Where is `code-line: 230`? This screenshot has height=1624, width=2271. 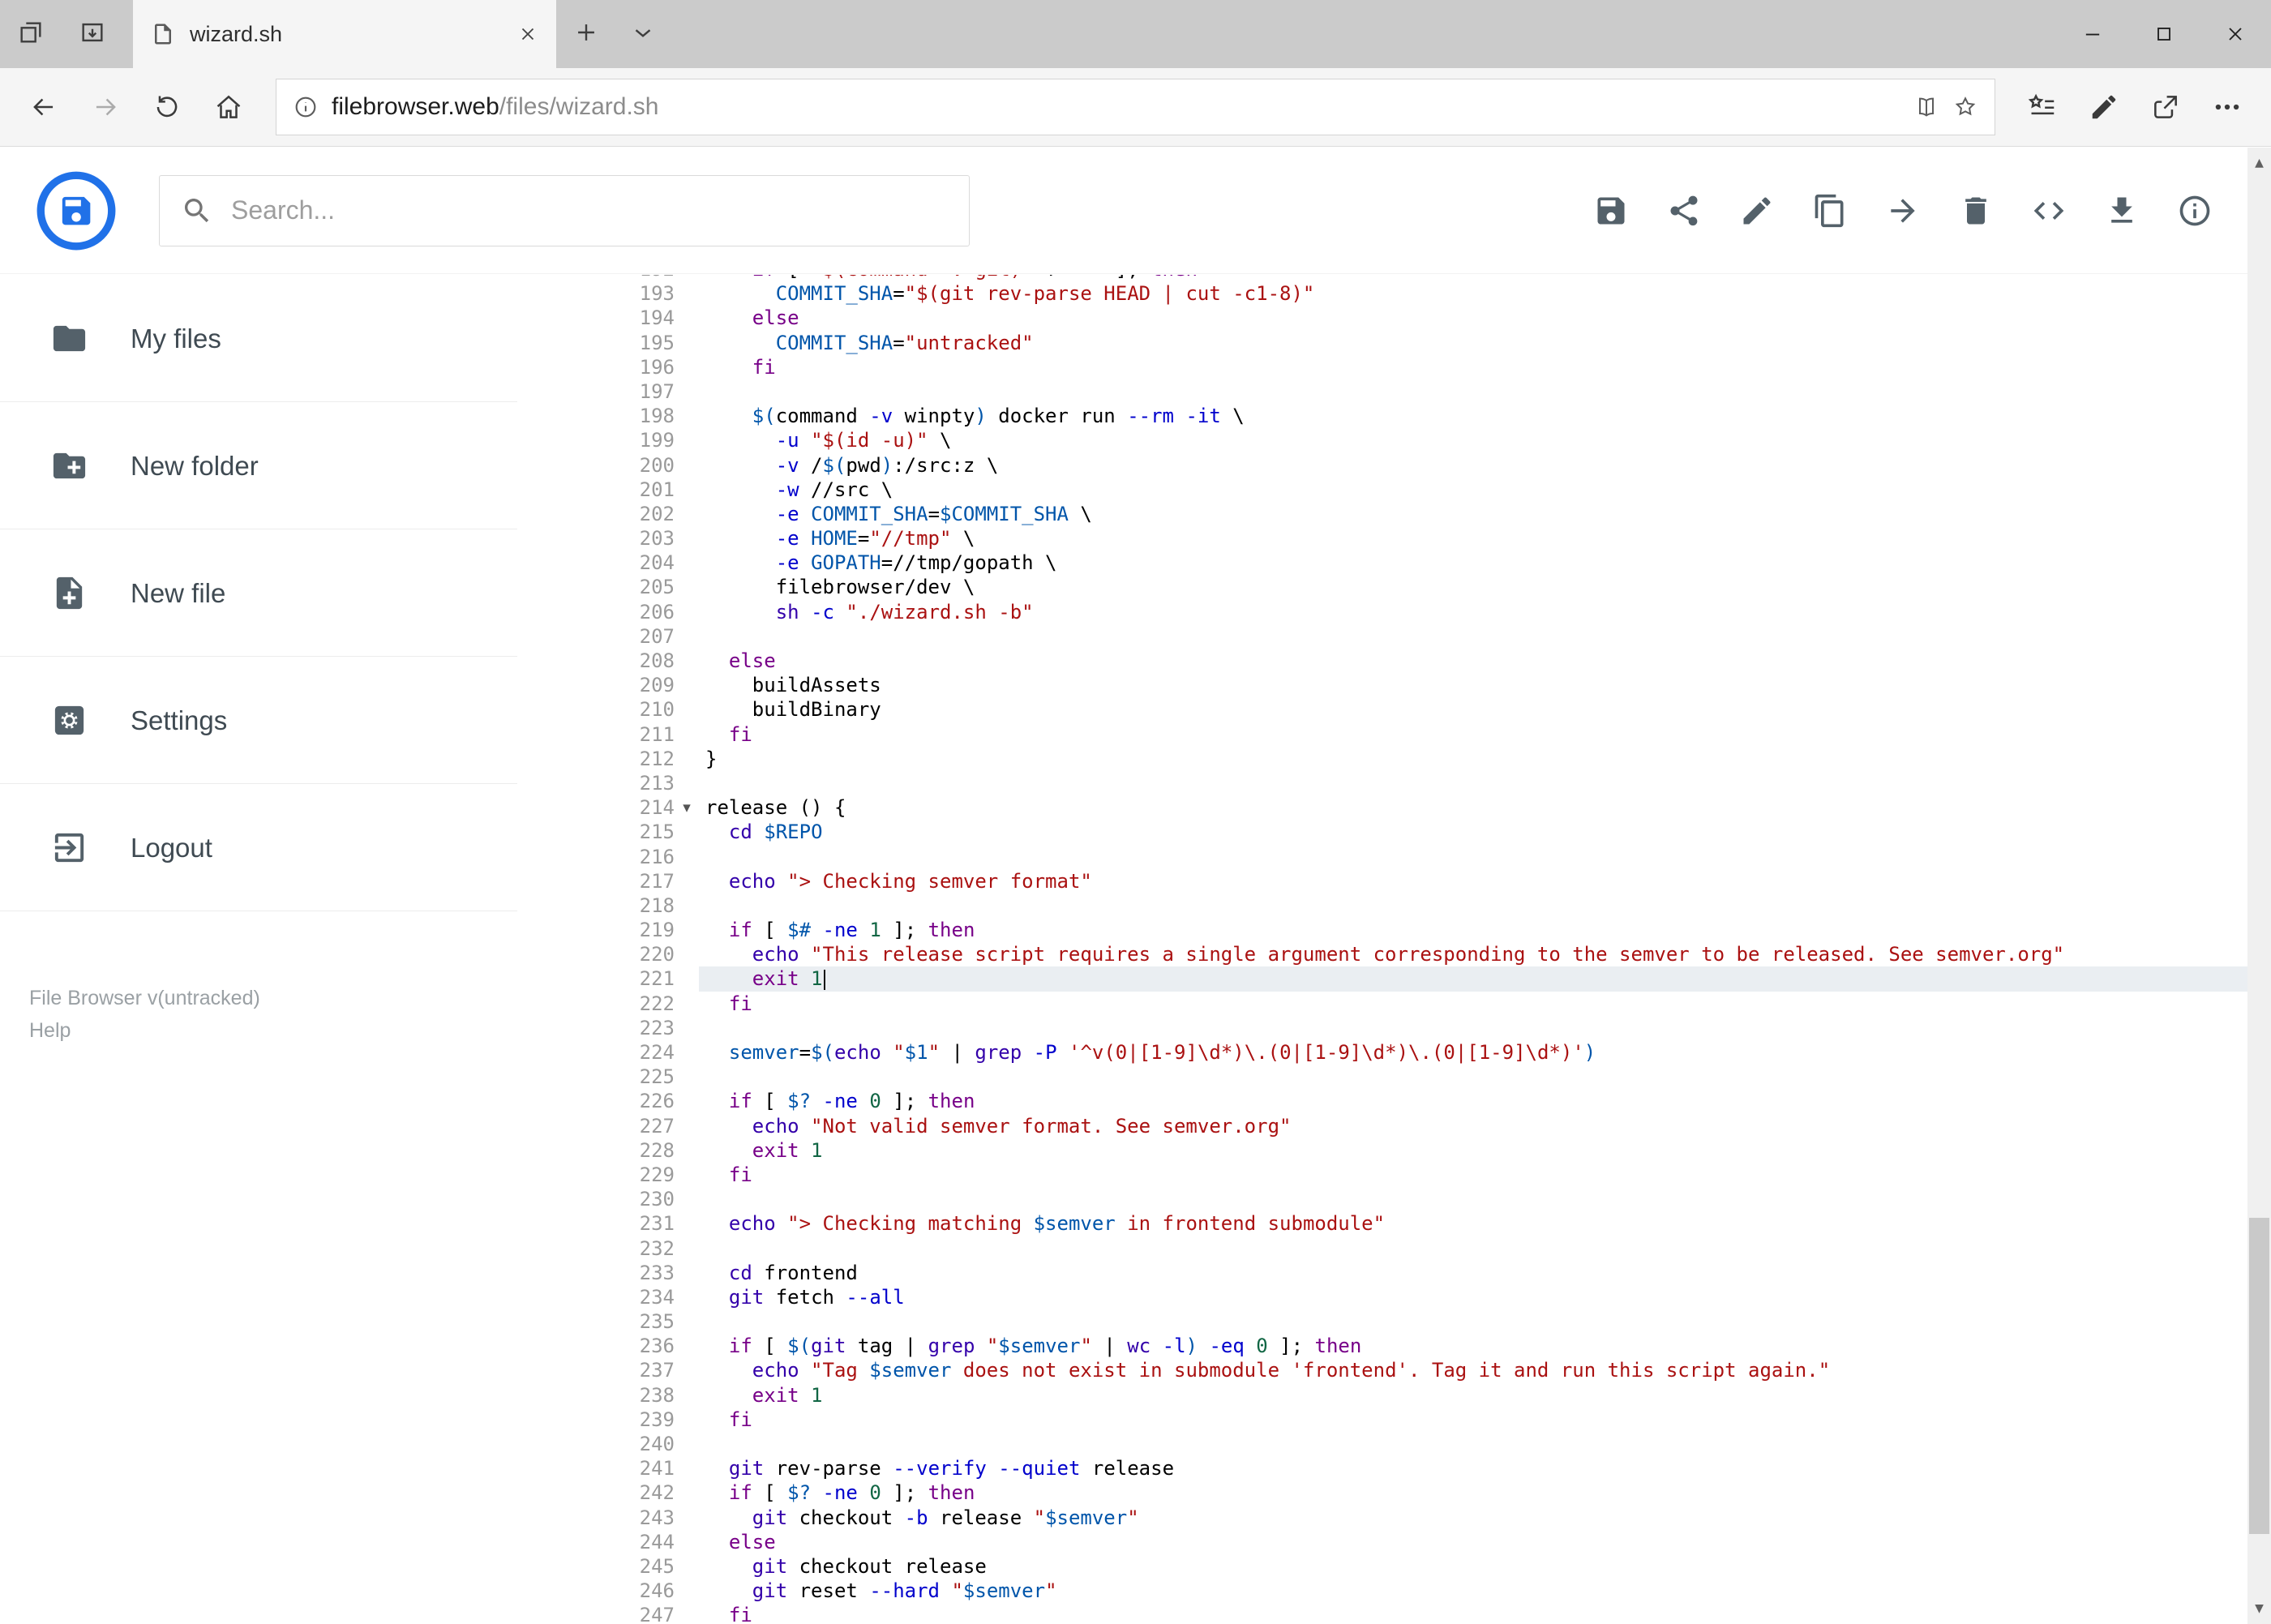 code-line: 230 is located at coordinates (1416, 1199).